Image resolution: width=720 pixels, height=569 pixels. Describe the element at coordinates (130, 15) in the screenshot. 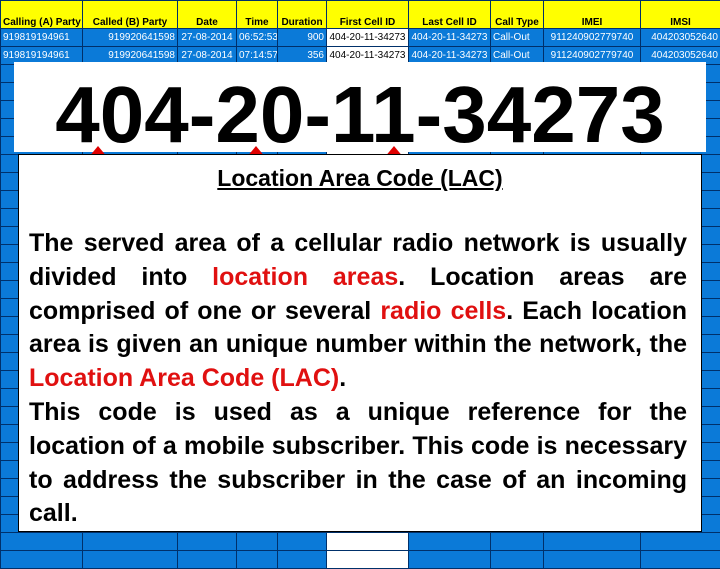

I see `col-called: Called (B) Party` at that location.